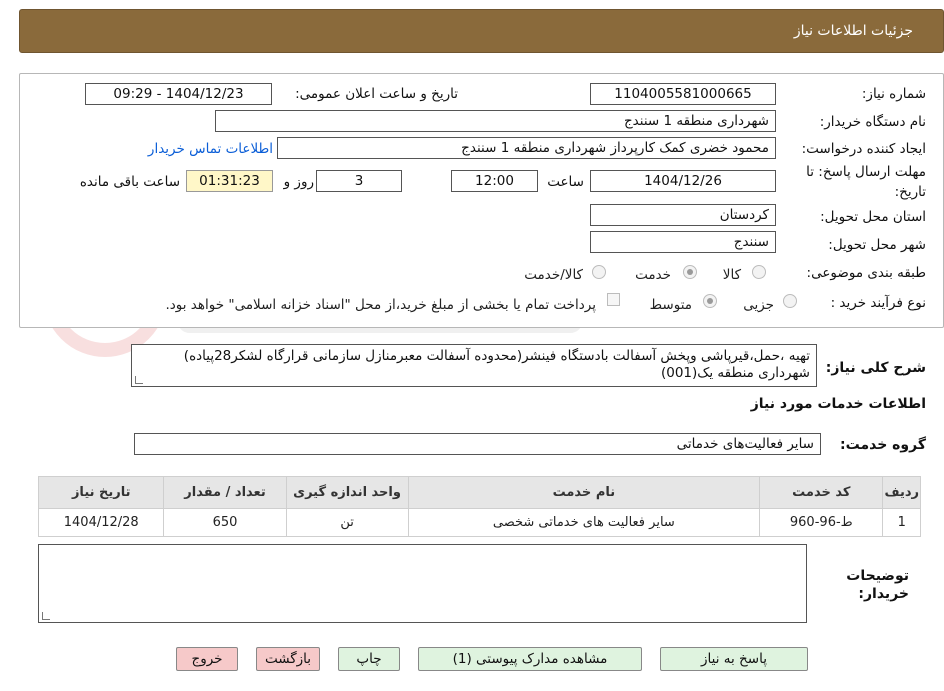  I want to click on category-radio-goods-service, so click(599, 272).